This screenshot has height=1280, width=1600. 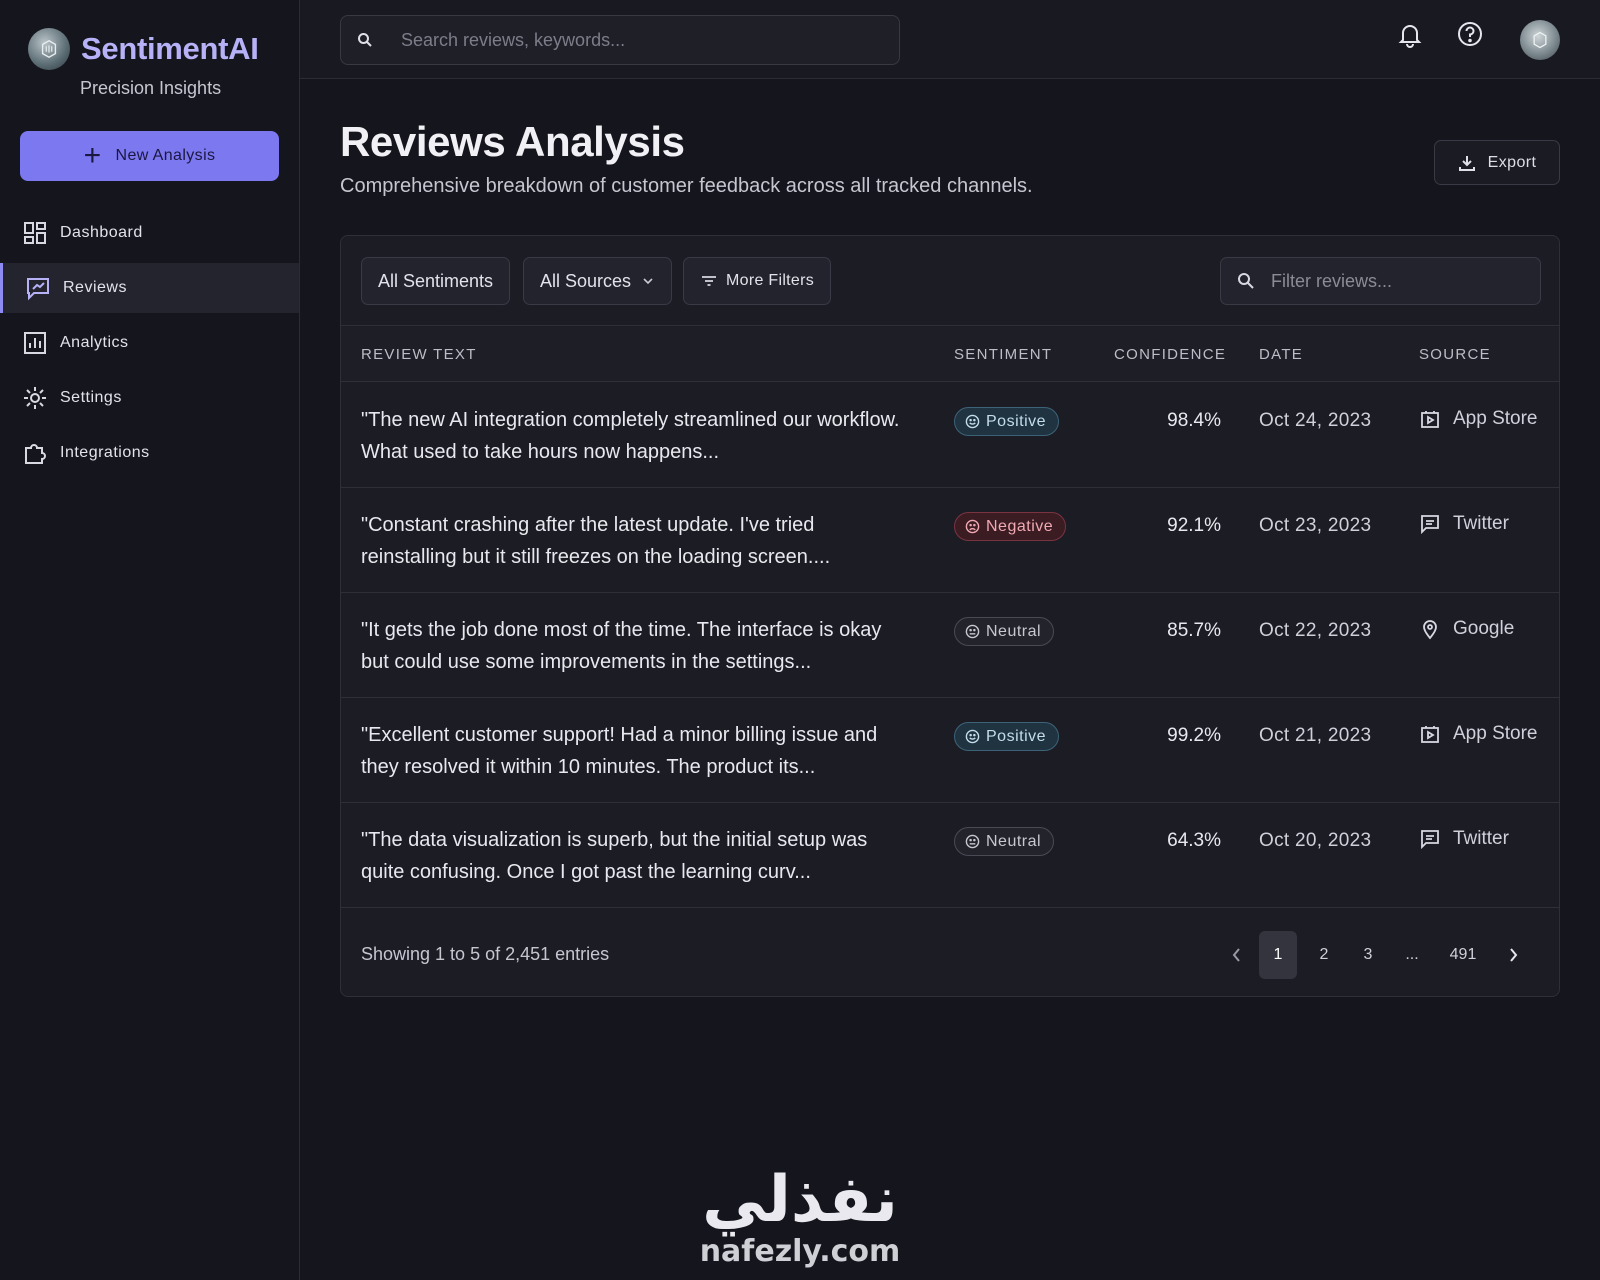 What do you see at coordinates (1315, 630) in the screenshot?
I see `review-date: Oct 22, 2023` at bounding box center [1315, 630].